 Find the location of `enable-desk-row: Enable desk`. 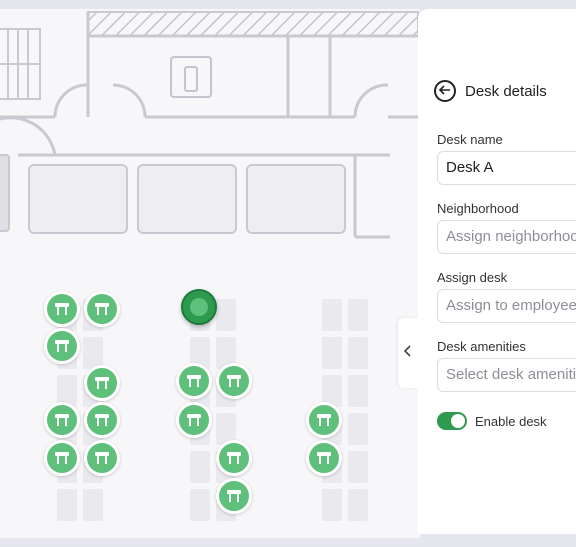

enable-desk-row: Enable desk is located at coordinates (492, 421).